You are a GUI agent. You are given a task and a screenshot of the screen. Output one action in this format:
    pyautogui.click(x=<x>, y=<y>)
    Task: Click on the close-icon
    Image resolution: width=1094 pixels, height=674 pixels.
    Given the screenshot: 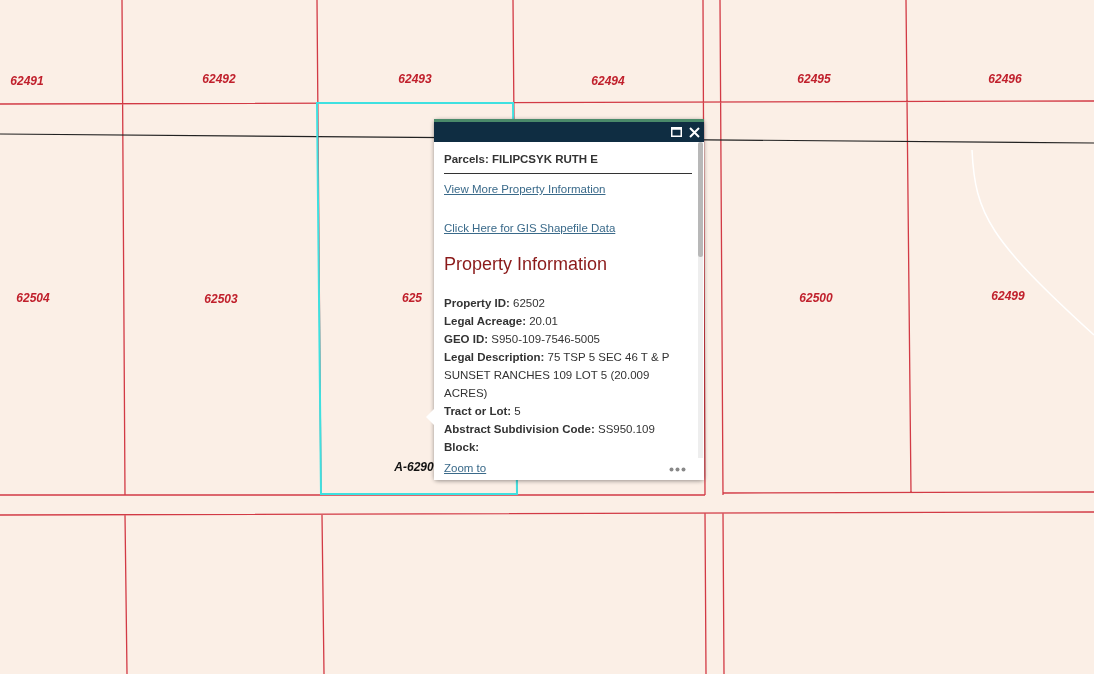 What is the action you would take?
    pyautogui.click(x=694, y=132)
    